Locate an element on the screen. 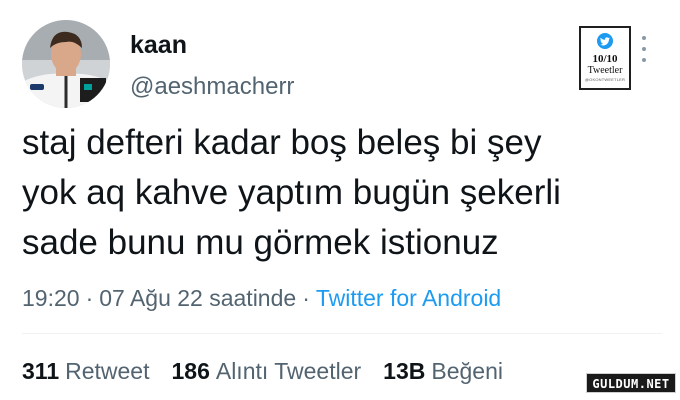  tweet-time: 19:20 is located at coordinates (51, 298).